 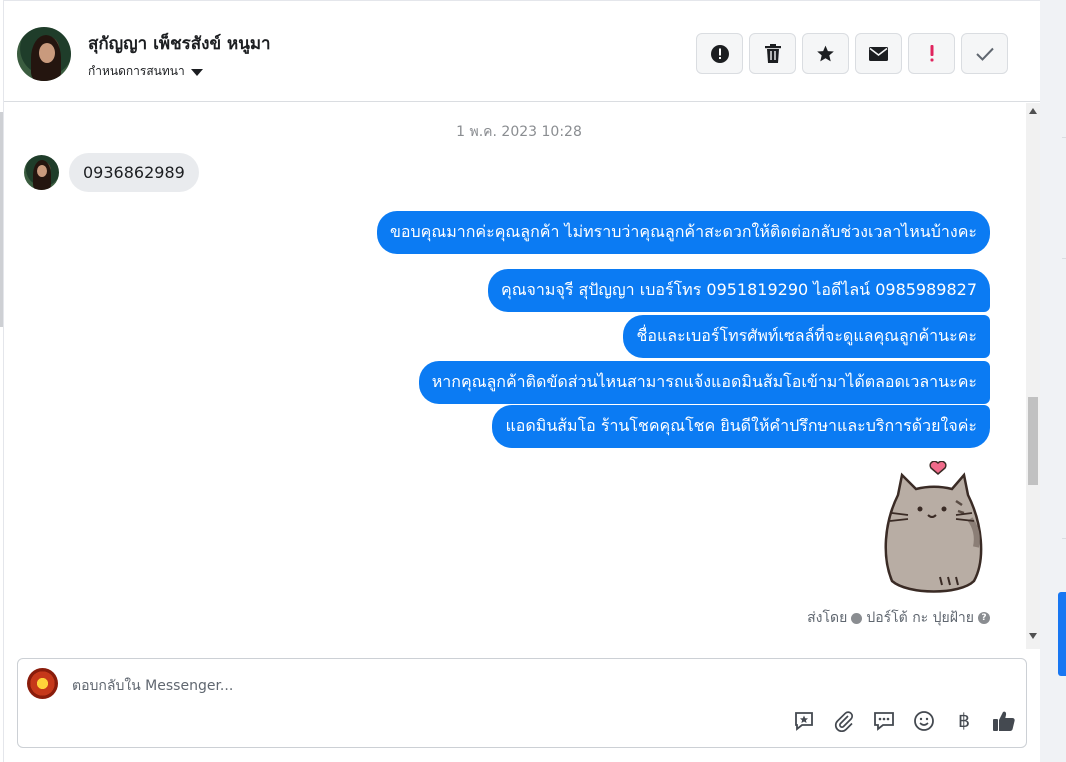 What do you see at coordinates (134, 172) in the screenshot?
I see `incoming-message: 0936862989` at bounding box center [134, 172].